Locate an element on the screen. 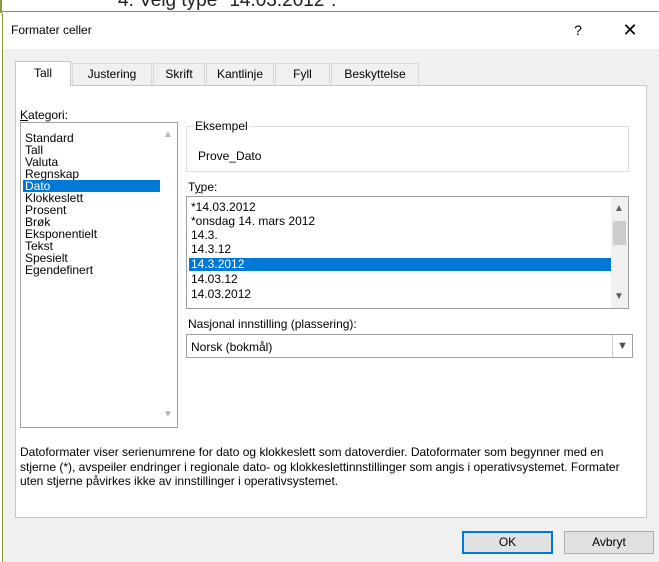 The image size is (659, 562). category-item-egendefinert: Egendefinert is located at coordinates (91, 270).